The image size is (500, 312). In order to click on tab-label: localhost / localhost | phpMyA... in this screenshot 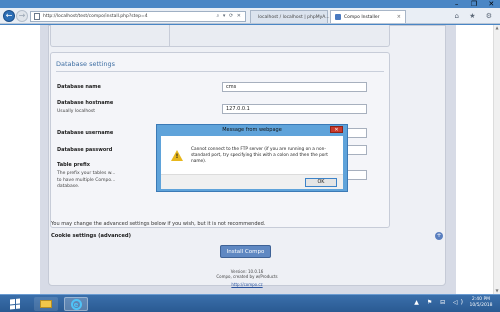, I will do `click(294, 17)`.